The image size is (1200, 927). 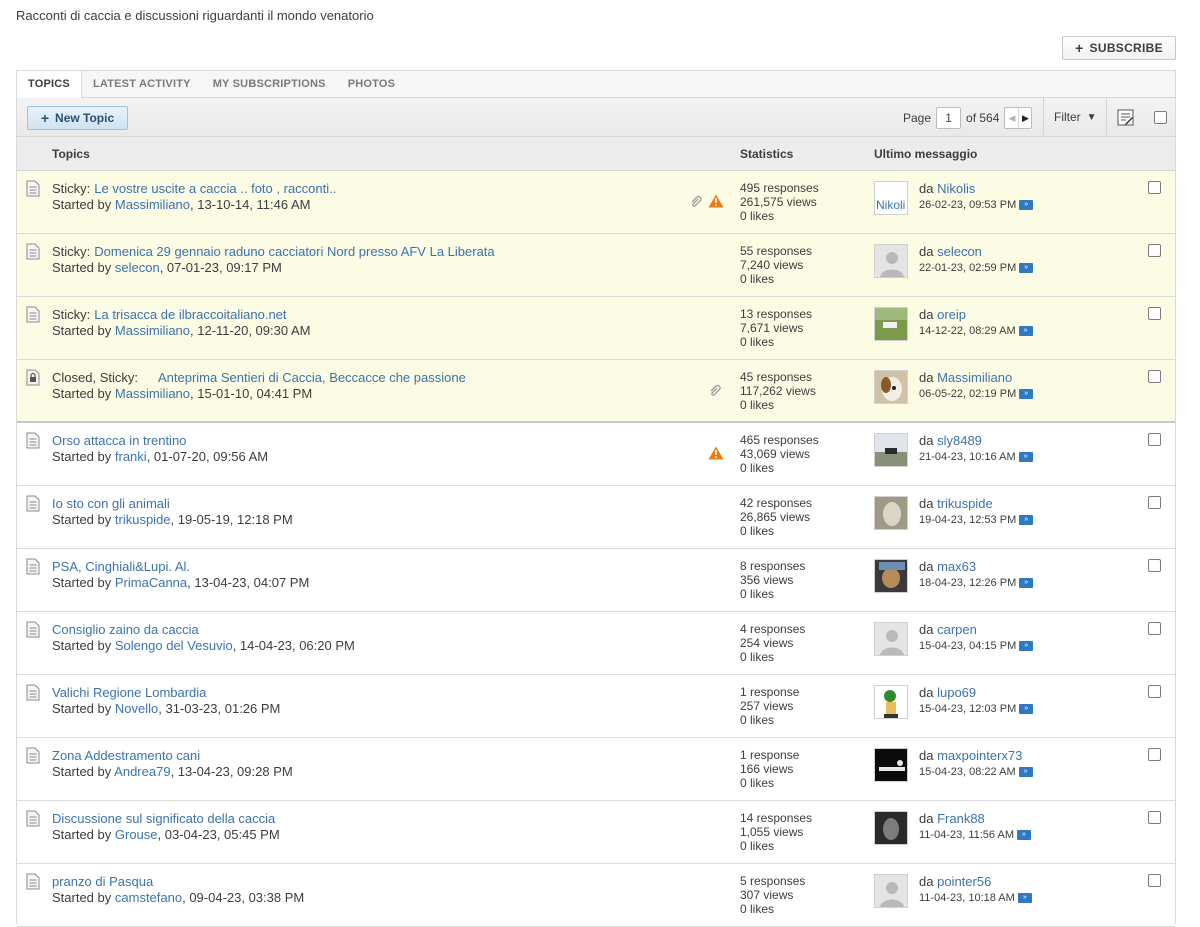 What do you see at coordinates (95, 377) in the screenshot?
I see `topic-prefix: Closed, Sticky:` at bounding box center [95, 377].